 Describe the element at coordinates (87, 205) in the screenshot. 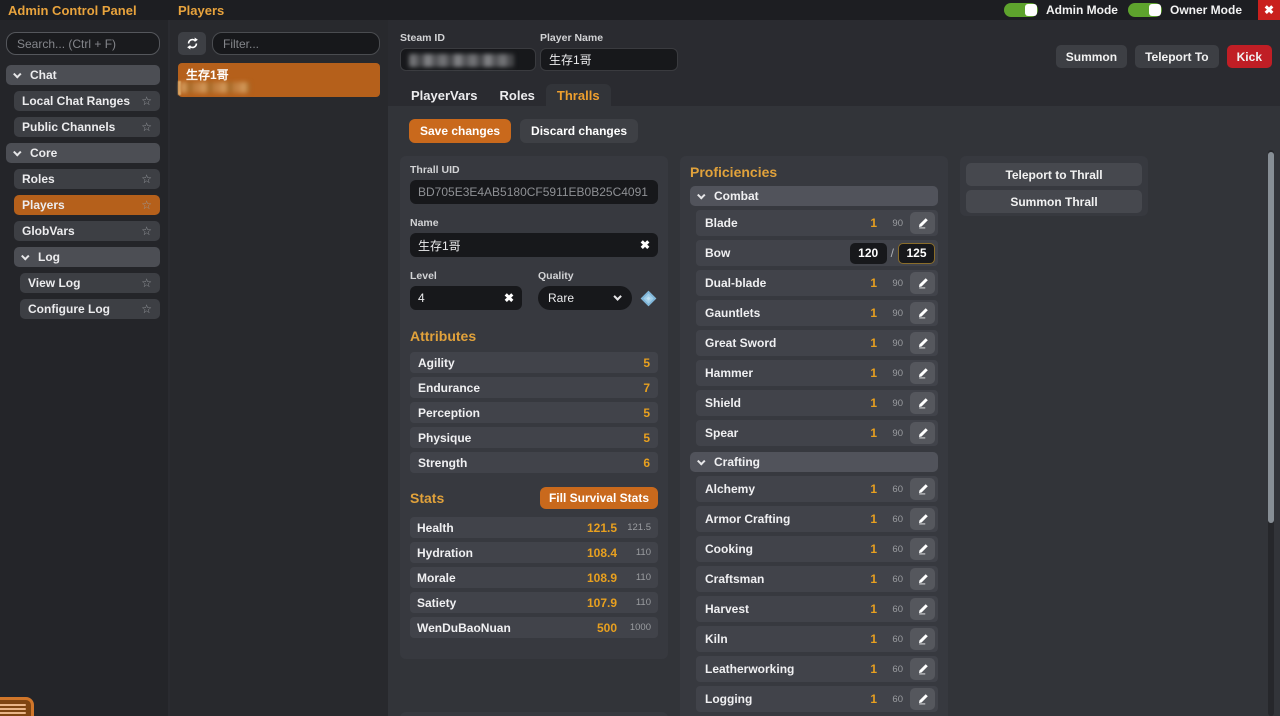

I see `sidebar-item-players: Players ☆` at that location.